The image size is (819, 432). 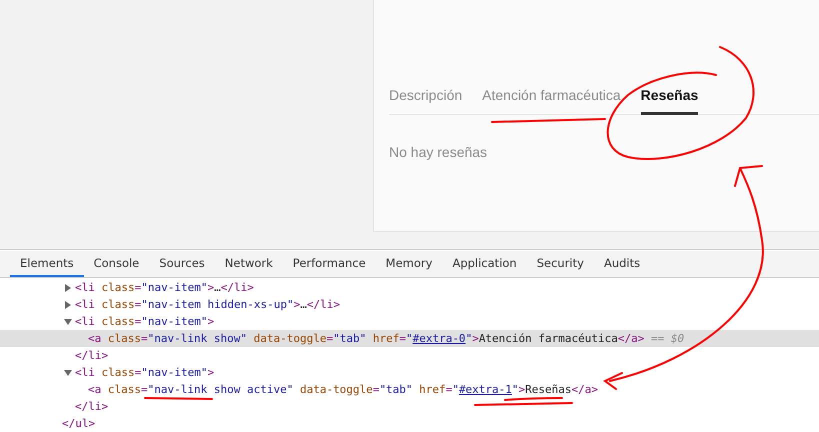 What do you see at coordinates (117, 264) in the screenshot?
I see `devtools-tab: Console` at bounding box center [117, 264].